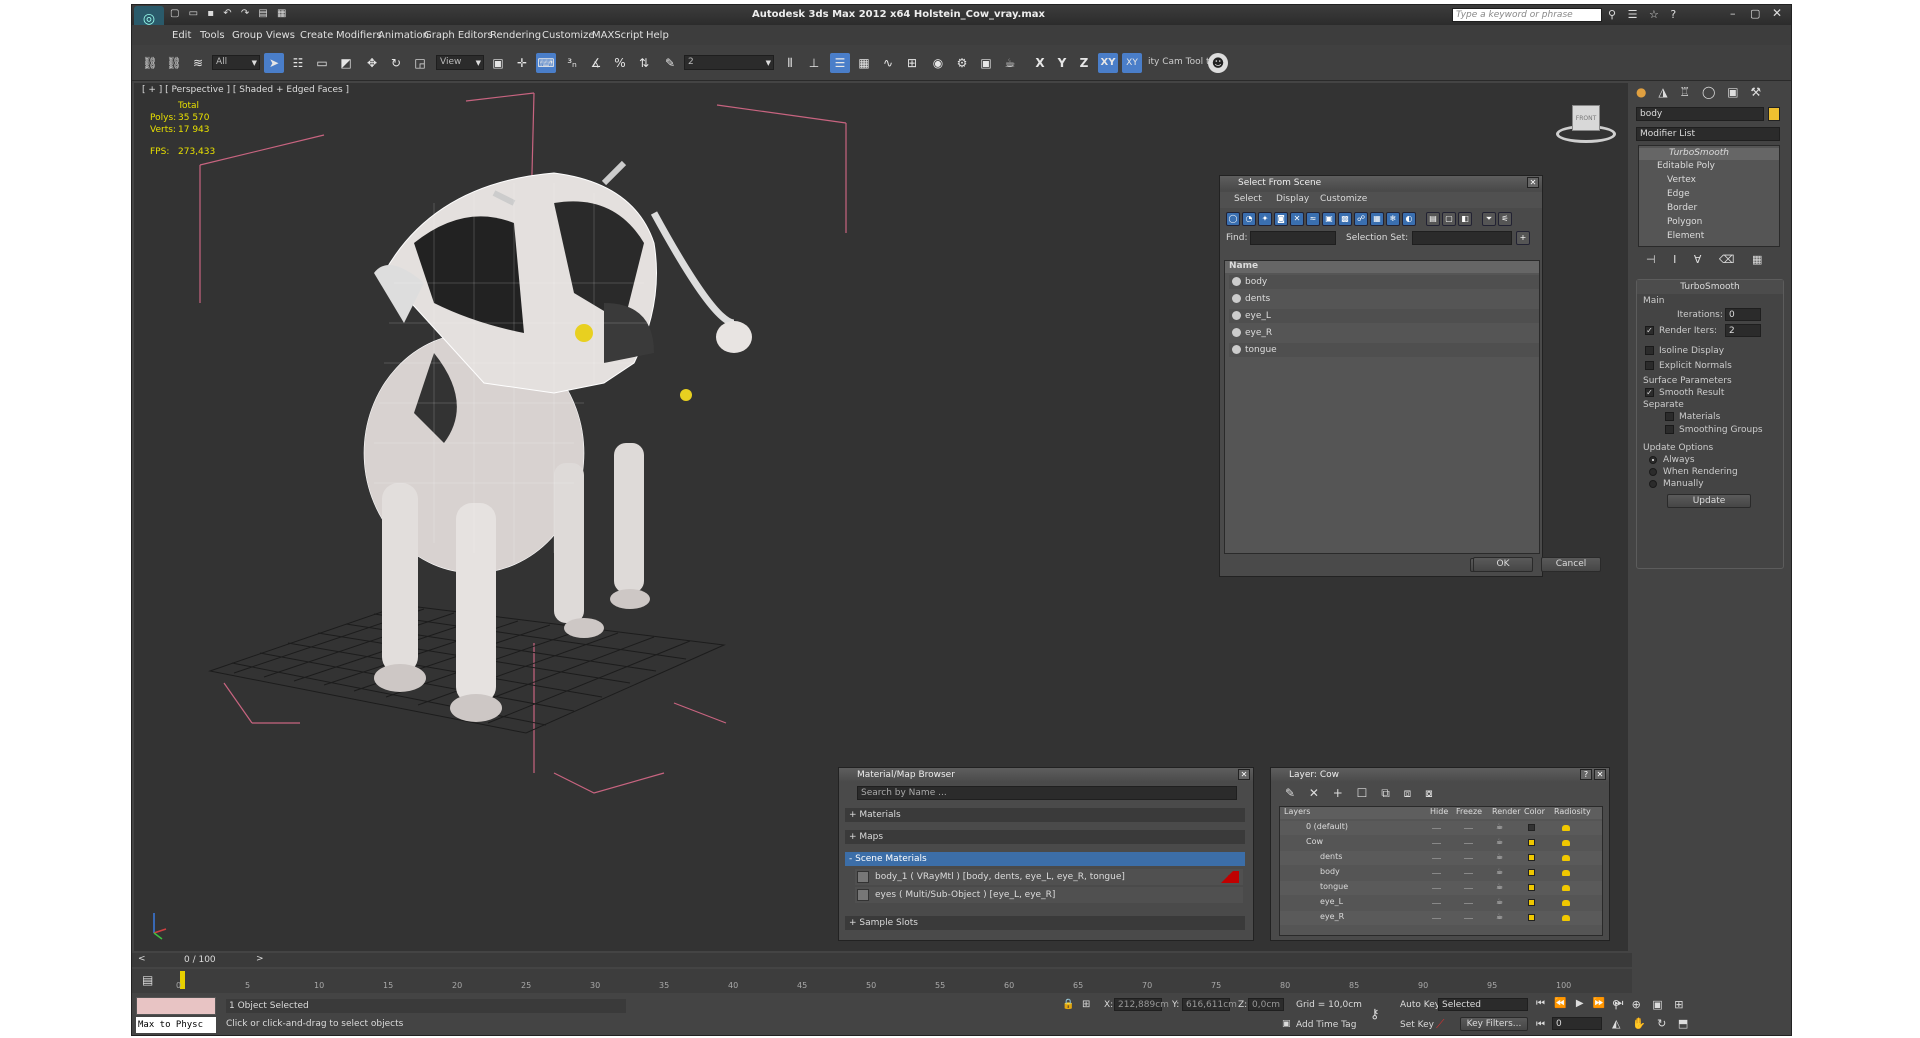 The height and width of the screenshot is (1038, 1920). I want to click on col-radiosity: Radiosity, so click(1572, 811).